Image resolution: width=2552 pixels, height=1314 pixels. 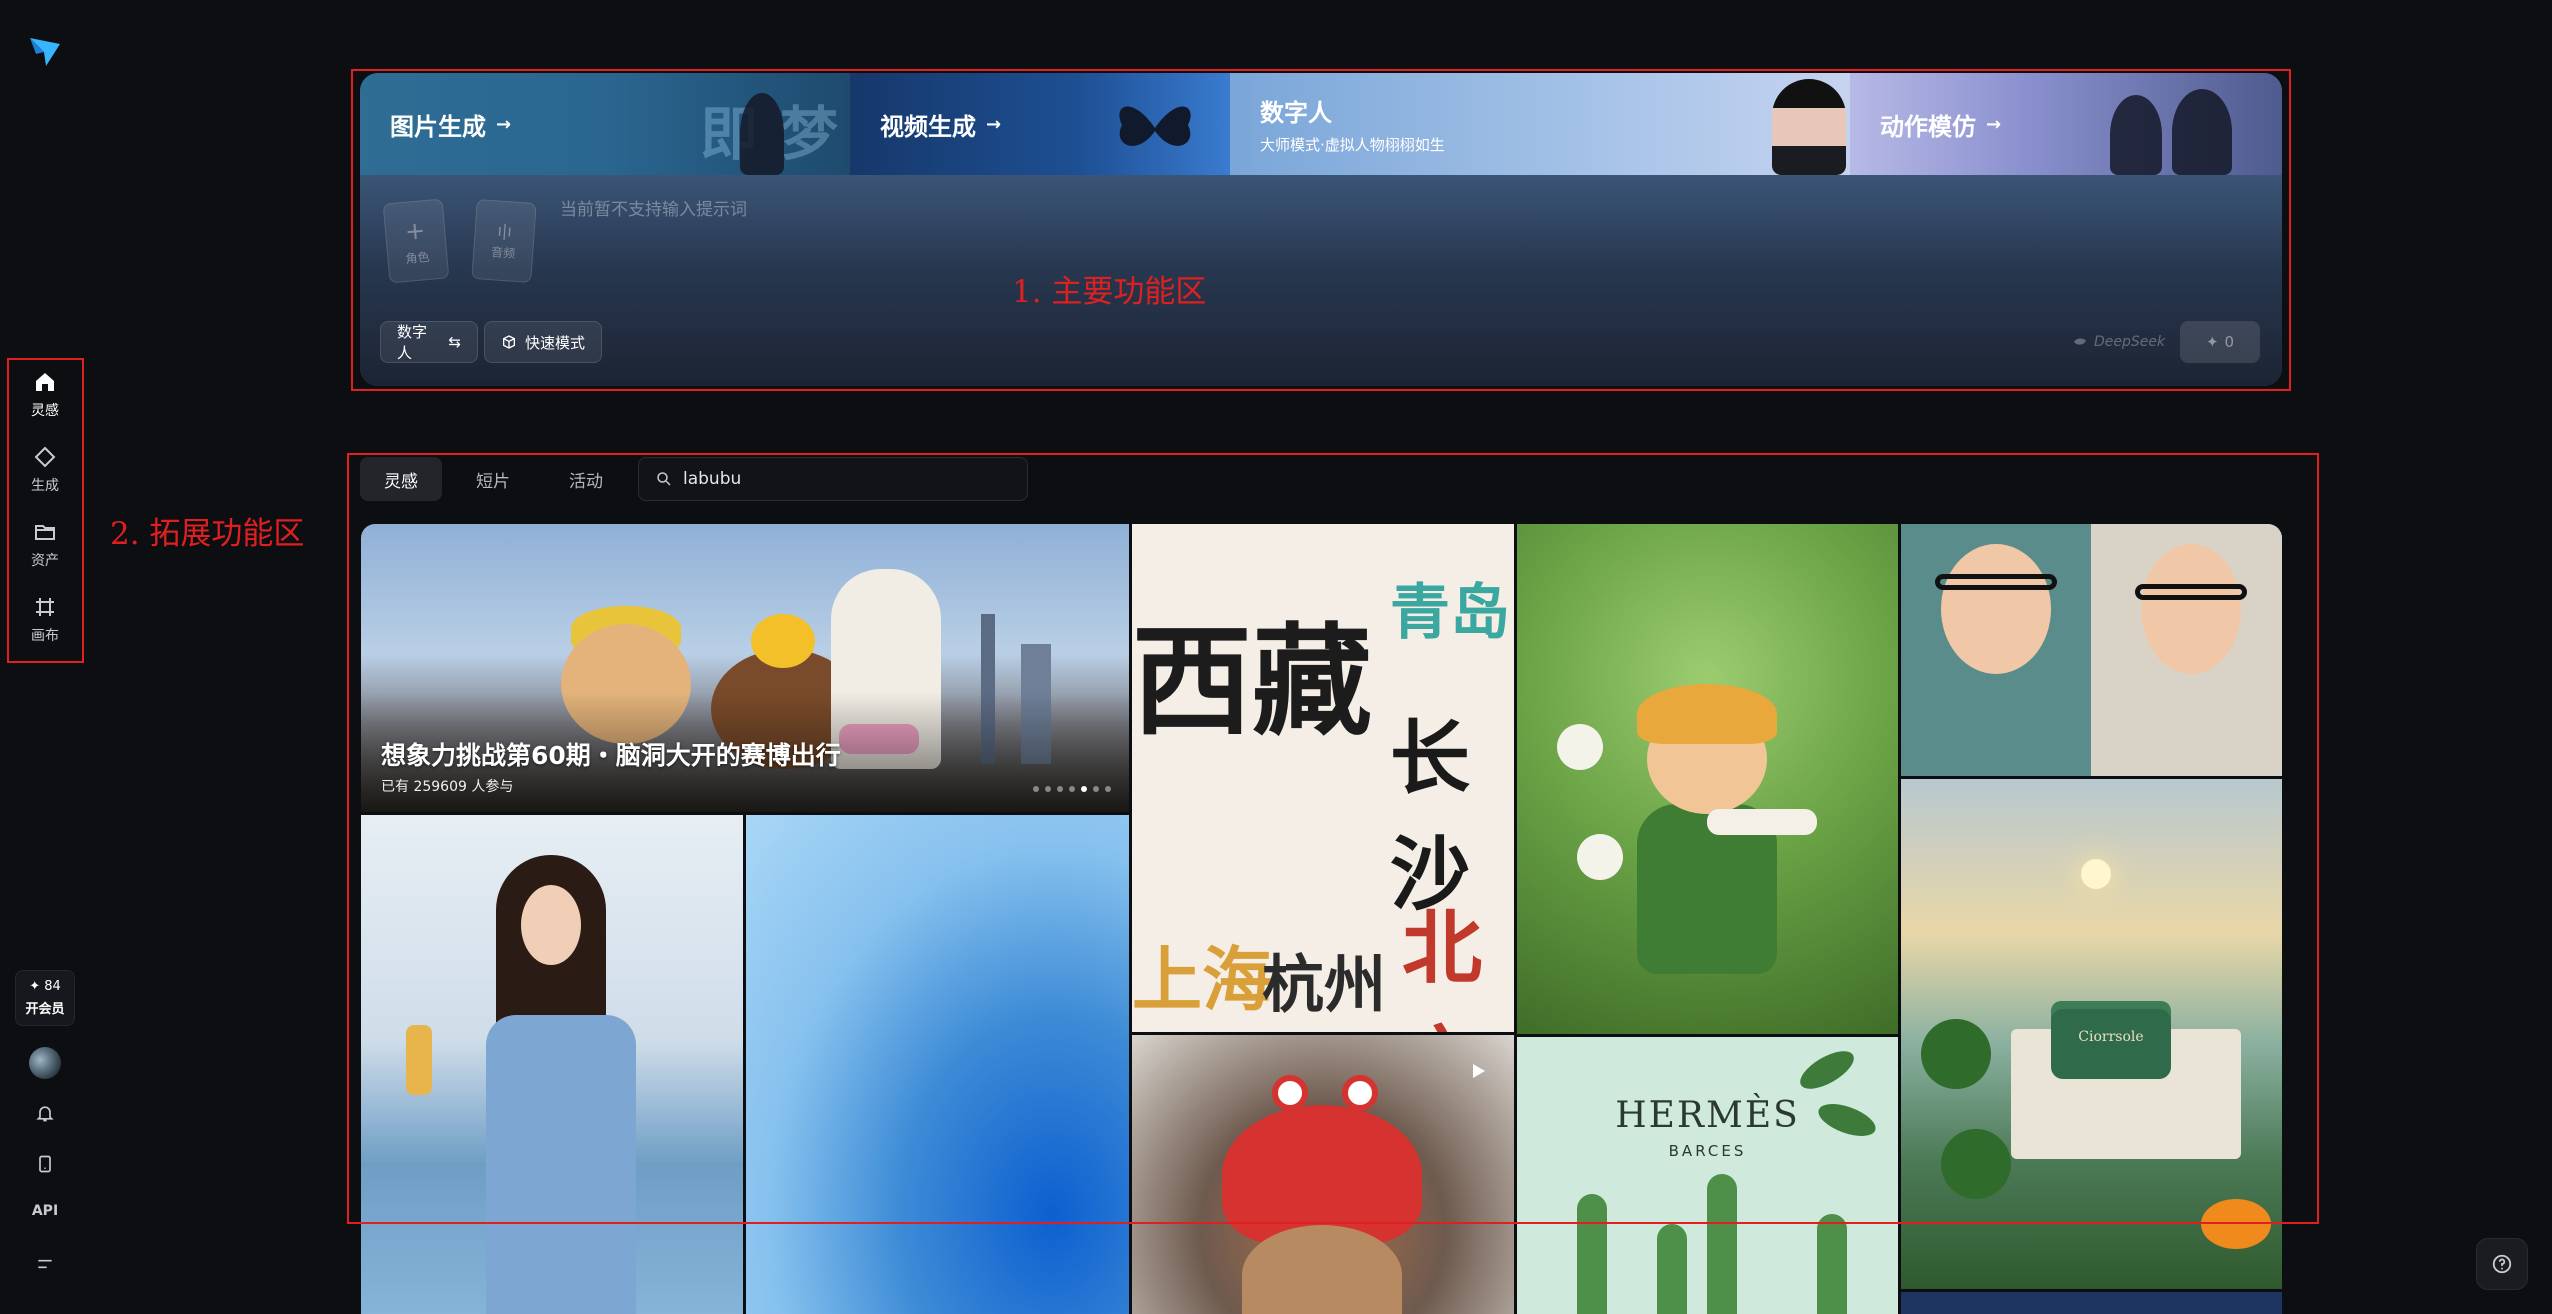 What do you see at coordinates (833, 479) in the screenshot?
I see `search-input: labubu` at bounding box center [833, 479].